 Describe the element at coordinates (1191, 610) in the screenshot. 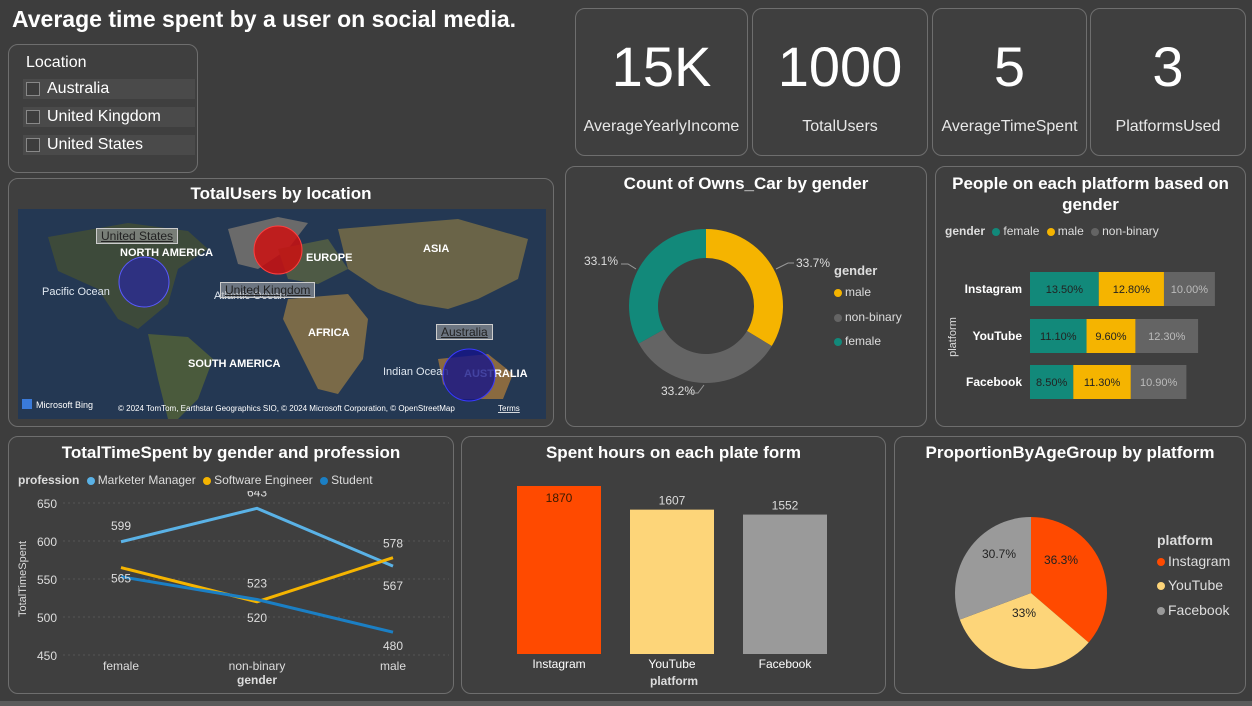

I see `pie-legend-facebook: Facebook` at that location.